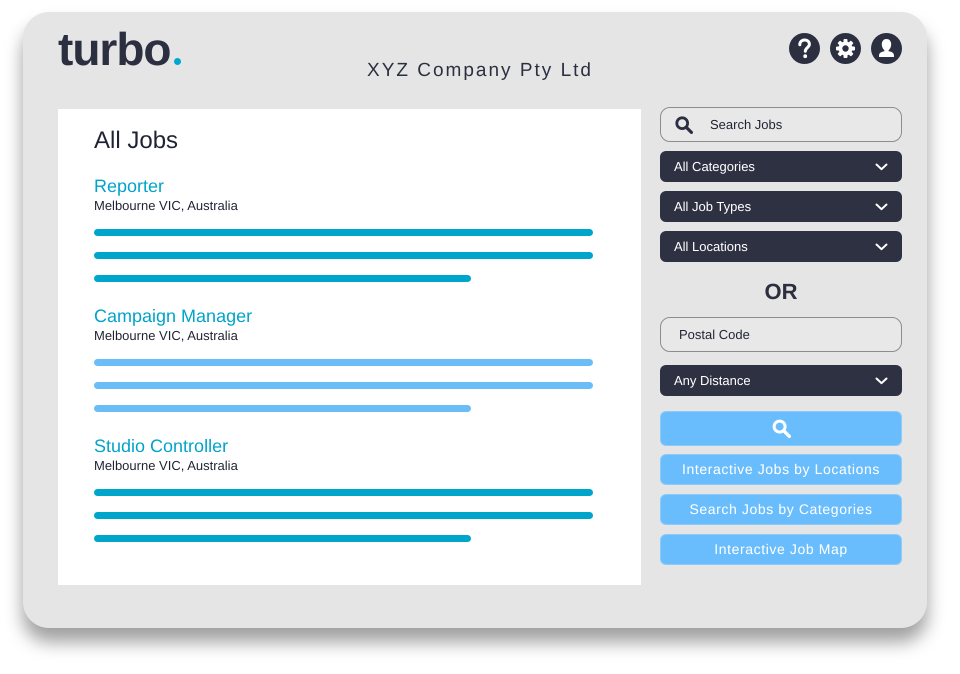 The width and height of the screenshot is (960, 674). I want to click on filter-dropdown: All Categories, so click(781, 166).